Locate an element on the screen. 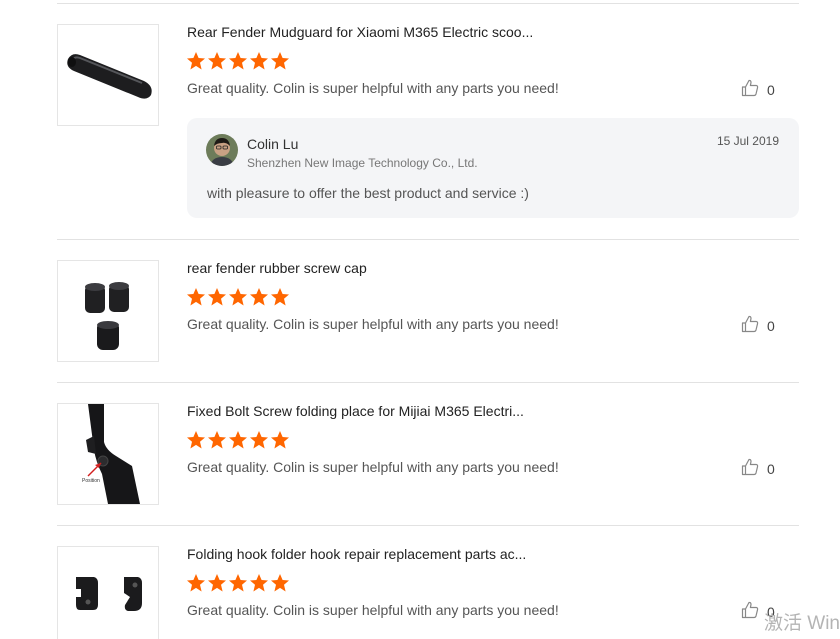 The height and width of the screenshot is (639, 840). folding-bolt-image: Position is located at coordinates (111, 454).